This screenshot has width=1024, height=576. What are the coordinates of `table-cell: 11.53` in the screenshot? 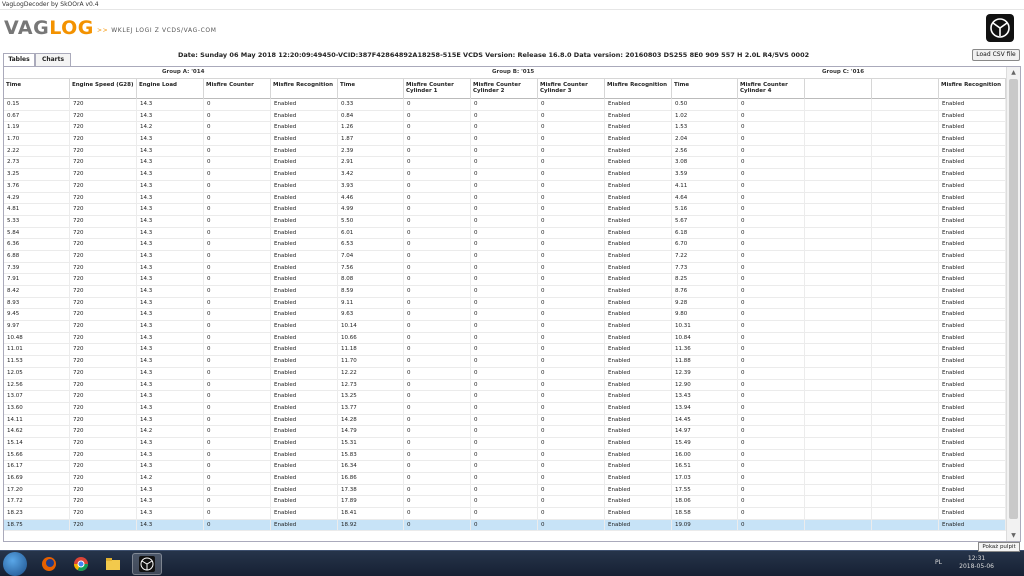 It's located at (37, 362).